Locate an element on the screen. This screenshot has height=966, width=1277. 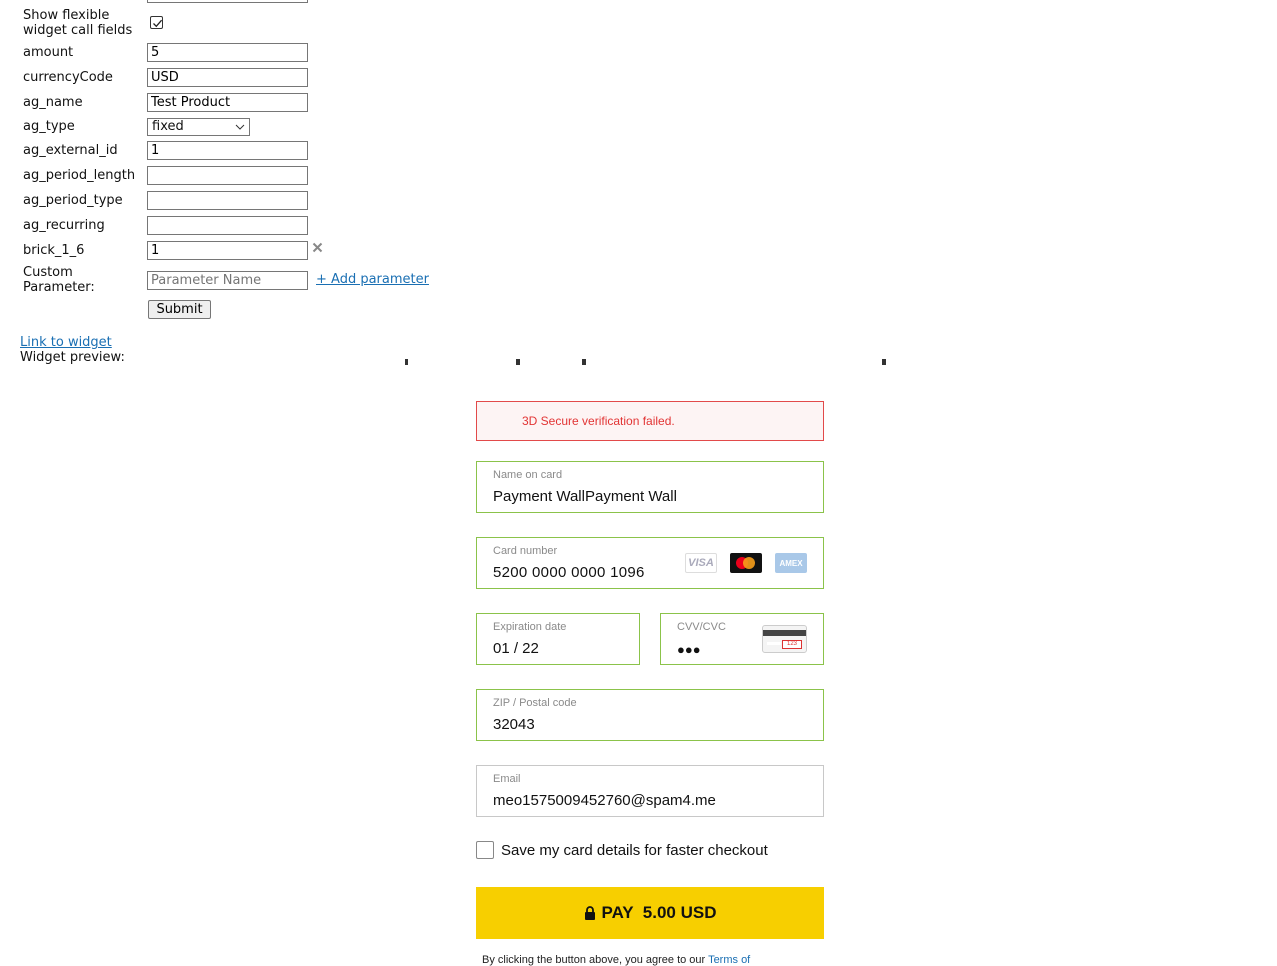
clipped-text-fragment is located at coordinates (652, 362).